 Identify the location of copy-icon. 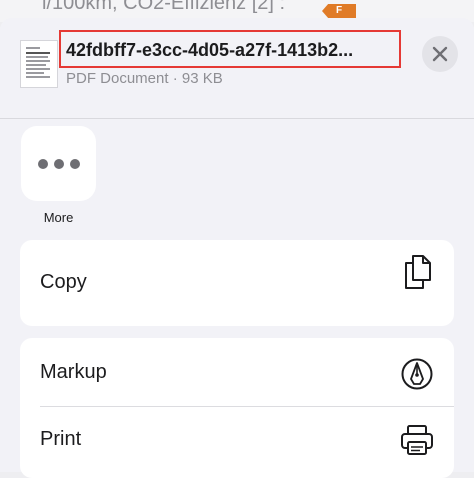
(418, 272).